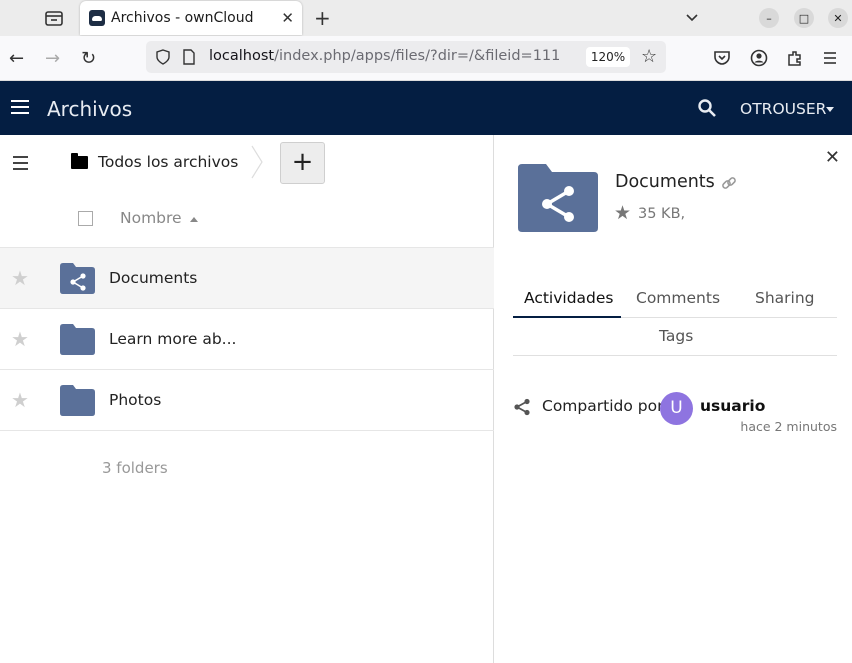 Image resolution: width=852 pixels, height=663 pixels. What do you see at coordinates (322, 18) in the screenshot?
I see `new-tab-icon: +` at bounding box center [322, 18].